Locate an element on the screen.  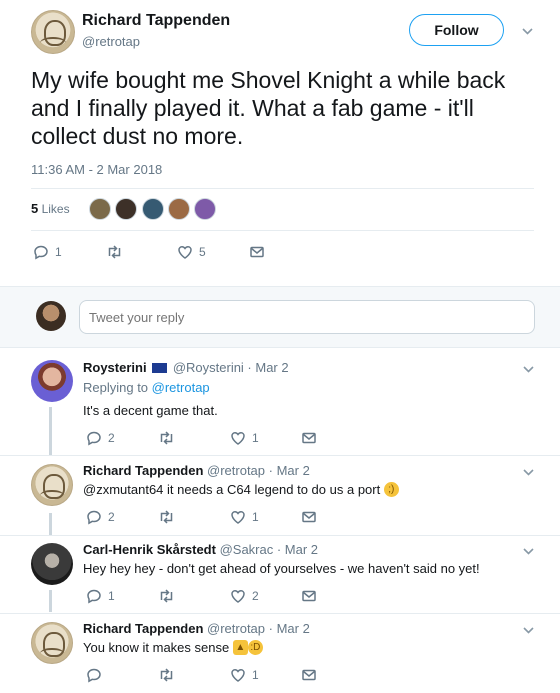
reply-author-name: Roysterini is located at coordinates (115, 367).